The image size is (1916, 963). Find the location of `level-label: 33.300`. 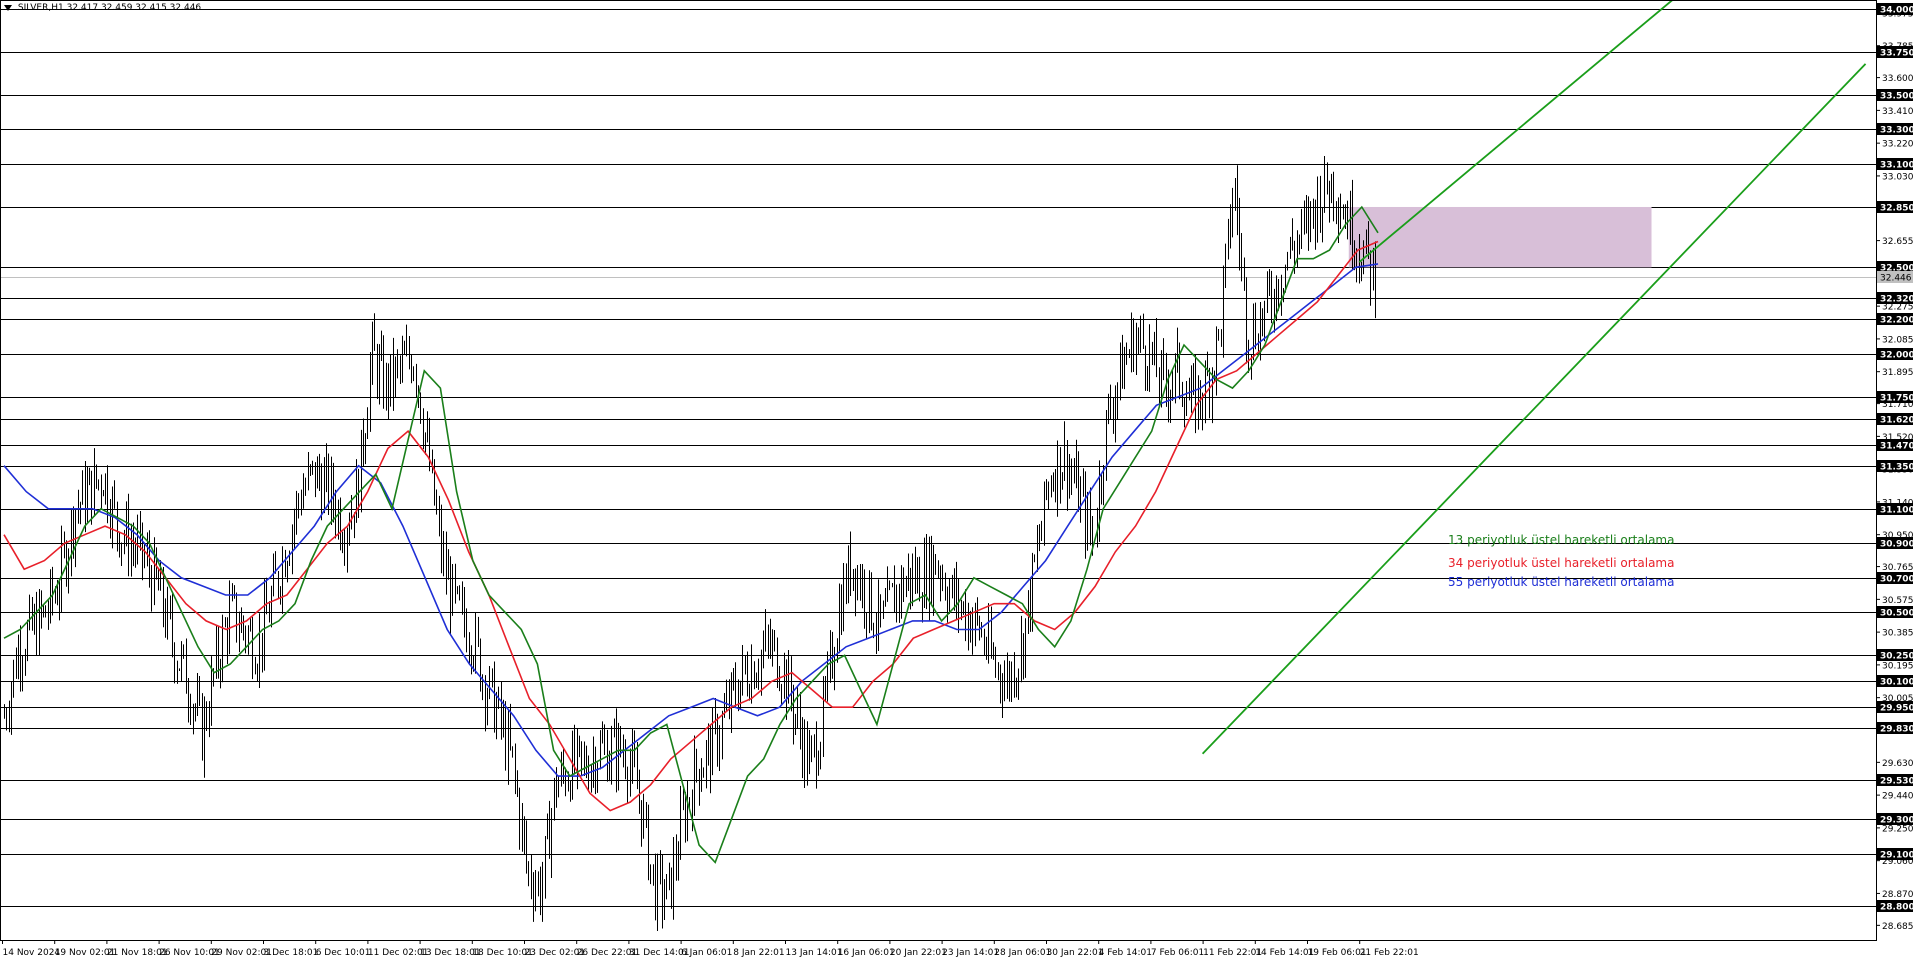

level-label: 33.300 is located at coordinates (1897, 131).